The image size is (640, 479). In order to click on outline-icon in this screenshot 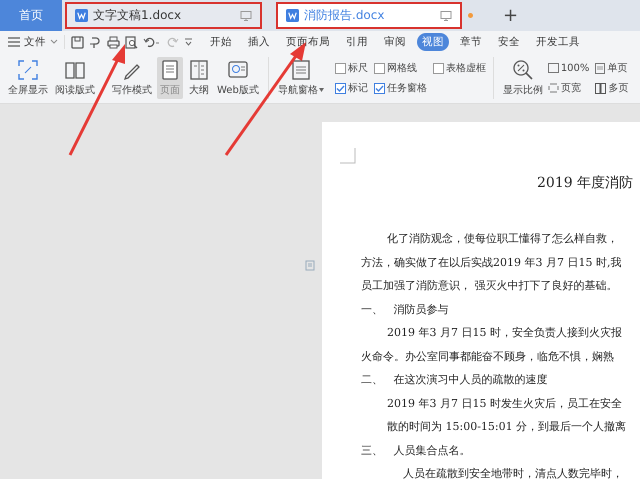, I will do `click(199, 70)`.